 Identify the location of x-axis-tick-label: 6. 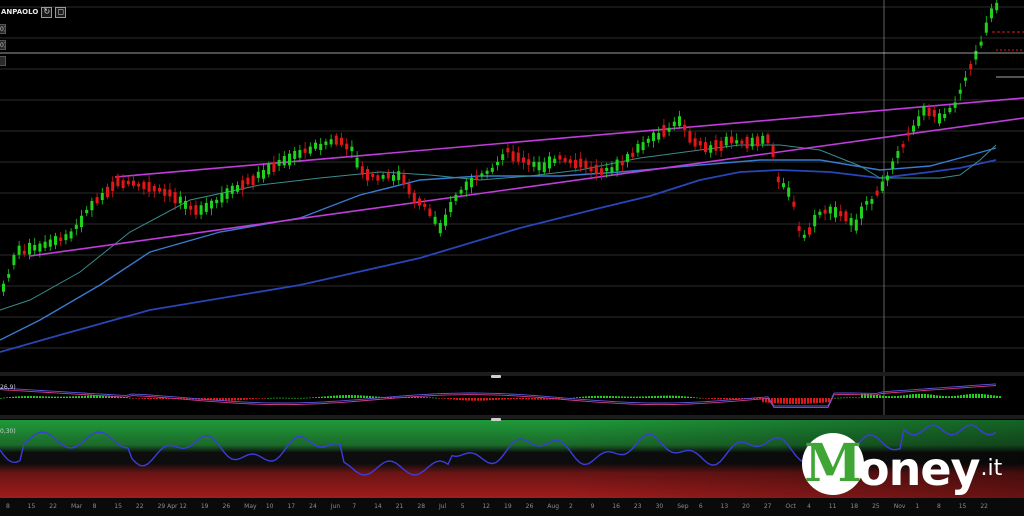
(701, 506).